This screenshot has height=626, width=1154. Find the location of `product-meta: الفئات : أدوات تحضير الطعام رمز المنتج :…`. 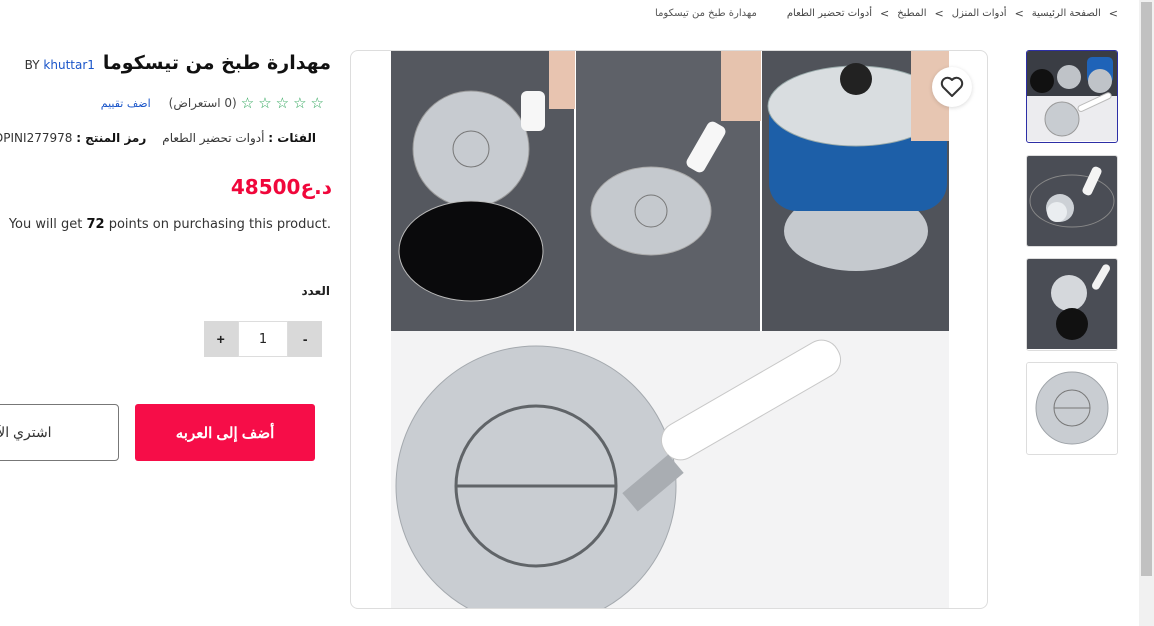

product-meta: الفئات : أدوات تحضير الطعام رمز المنتج :… is located at coordinates (158, 138).